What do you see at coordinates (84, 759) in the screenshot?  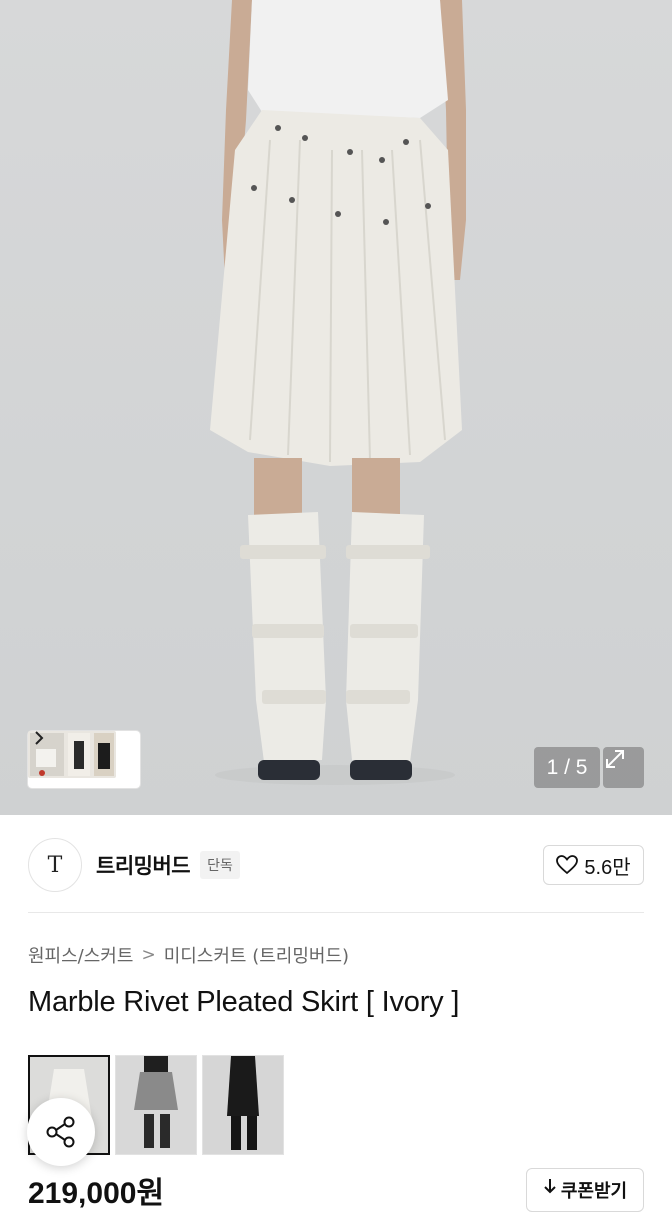 I see `lookbook-thumbnail-strip` at bounding box center [84, 759].